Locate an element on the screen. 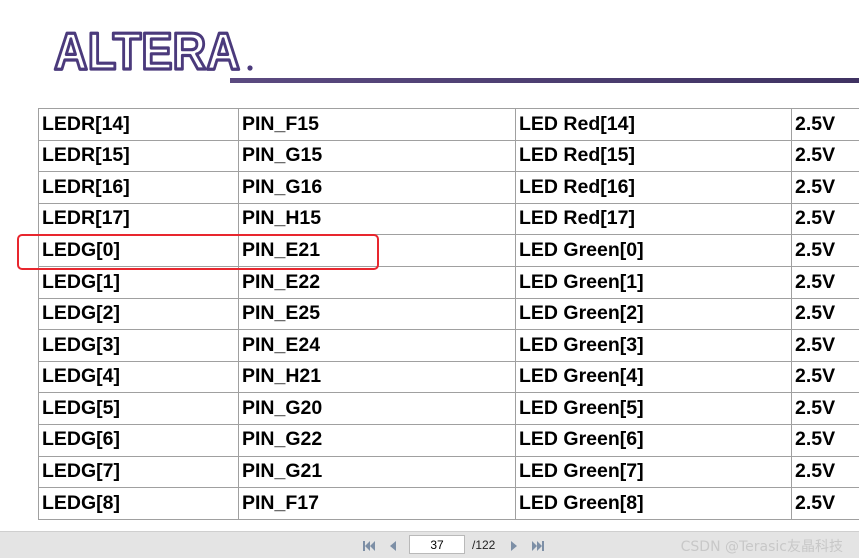  table-row: LEDG[6] PIN_G22 LED Green[6] 2.5V is located at coordinates (448, 440).